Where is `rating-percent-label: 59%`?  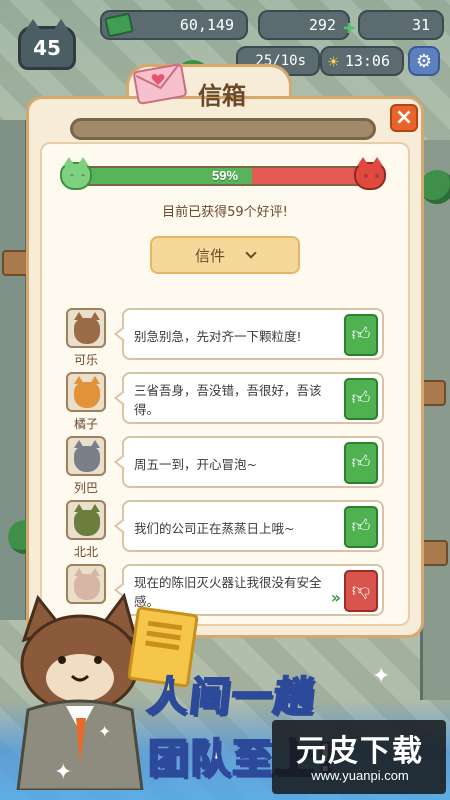
rating-percent-label: 59% is located at coordinates (225, 175).